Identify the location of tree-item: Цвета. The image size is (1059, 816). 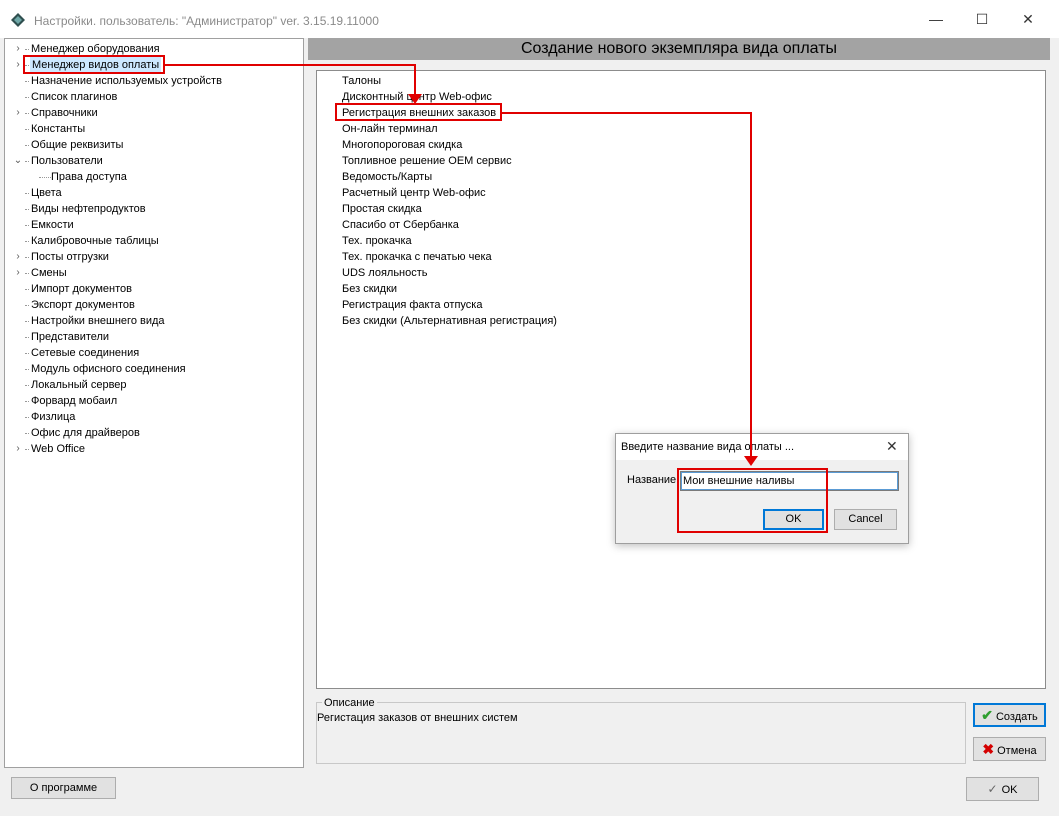
(153, 193).